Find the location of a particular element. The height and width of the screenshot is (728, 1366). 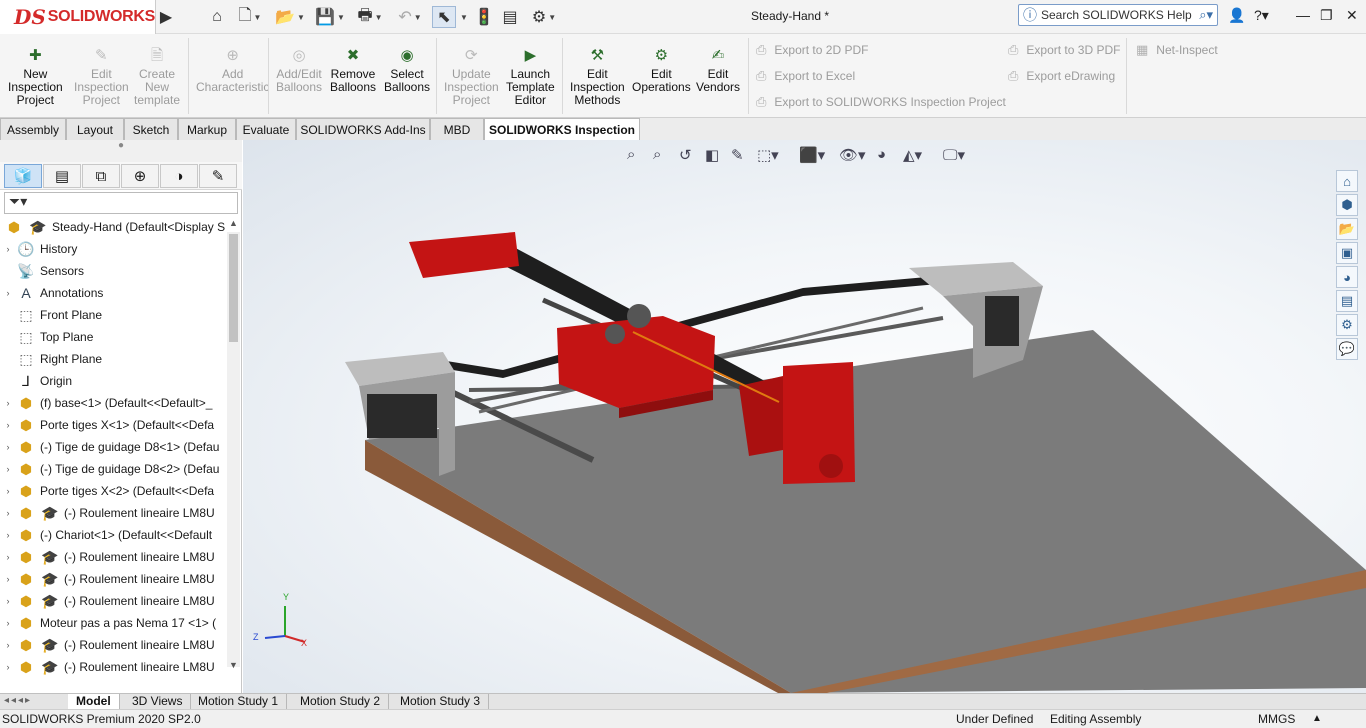

tab-assembly: Assembly is located at coordinates (33, 129).